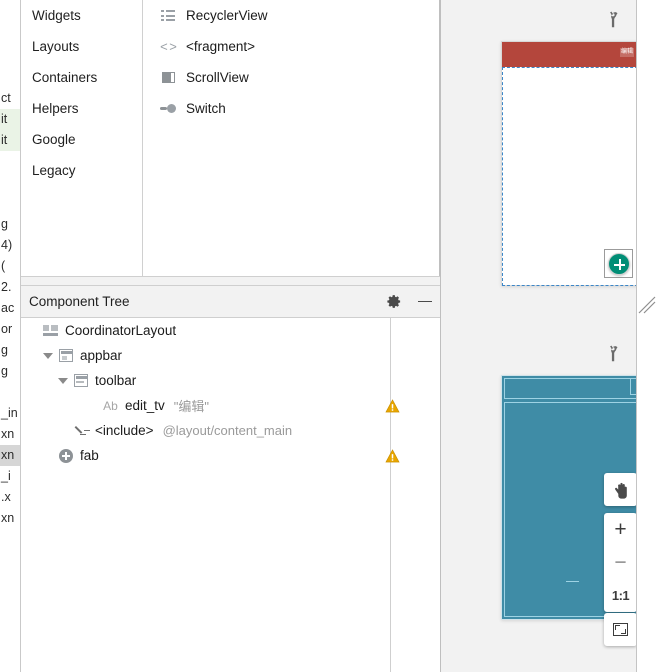 This screenshot has width=658, height=672. What do you see at coordinates (291, 77) in the screenshot?
I see `palette-item: ScrollView` at bounding box center [291, 77].